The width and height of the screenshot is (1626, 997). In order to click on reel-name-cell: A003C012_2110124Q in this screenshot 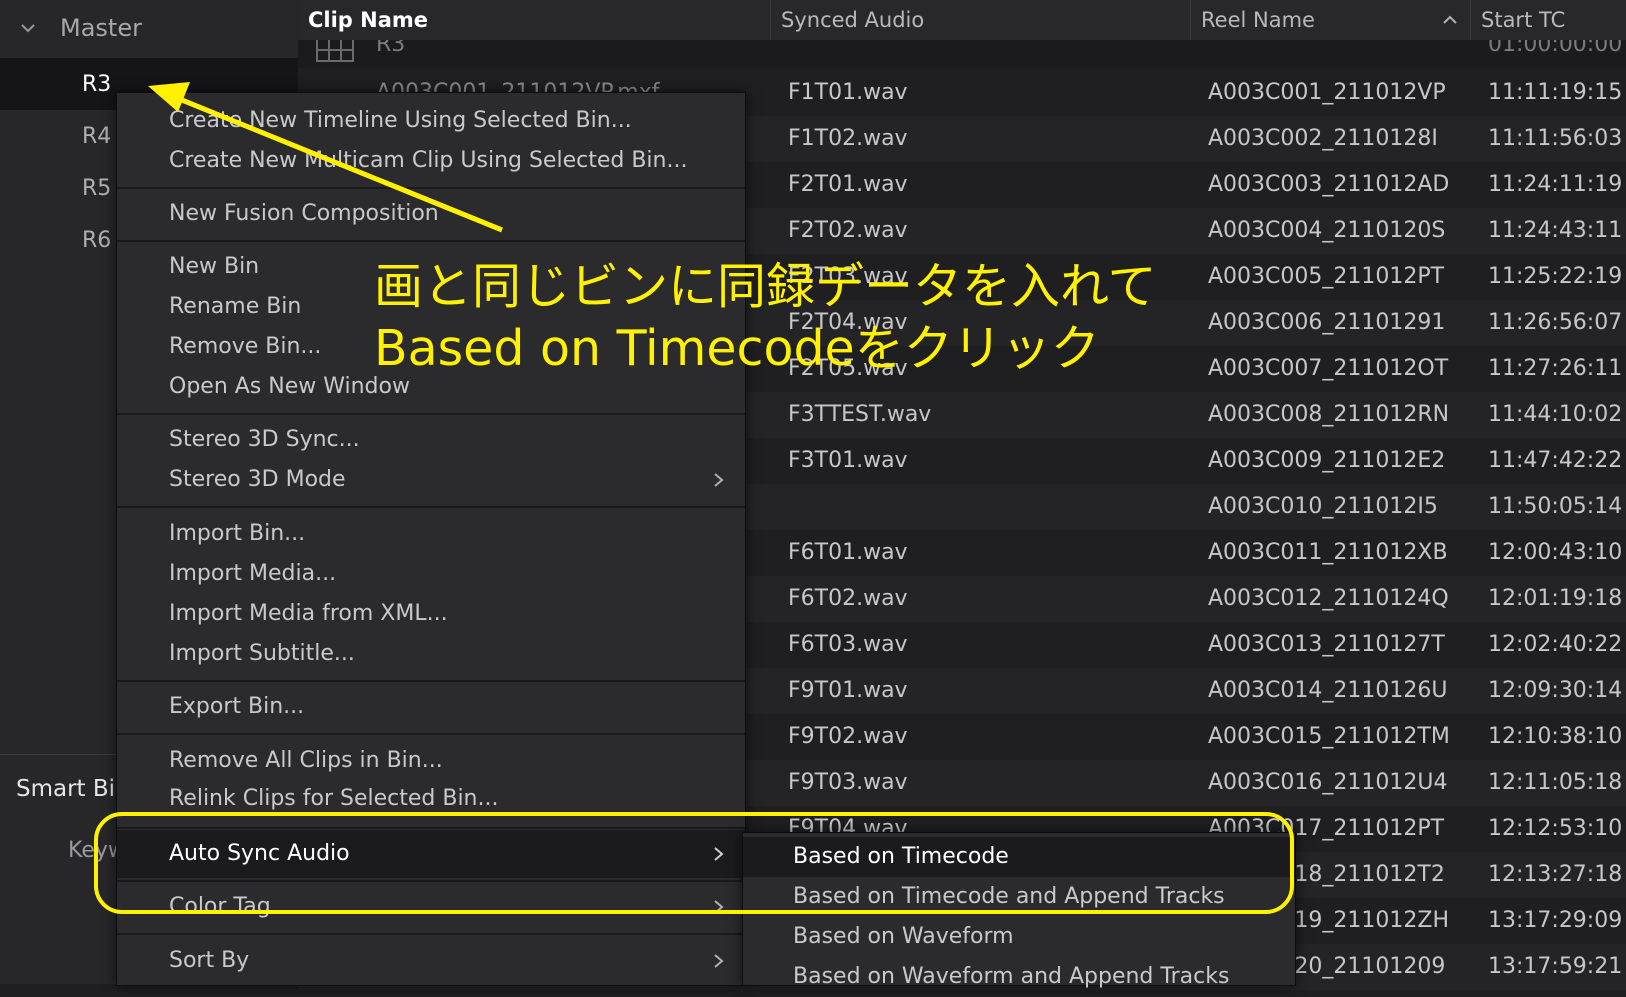, I will do `click(1328, 598)`.